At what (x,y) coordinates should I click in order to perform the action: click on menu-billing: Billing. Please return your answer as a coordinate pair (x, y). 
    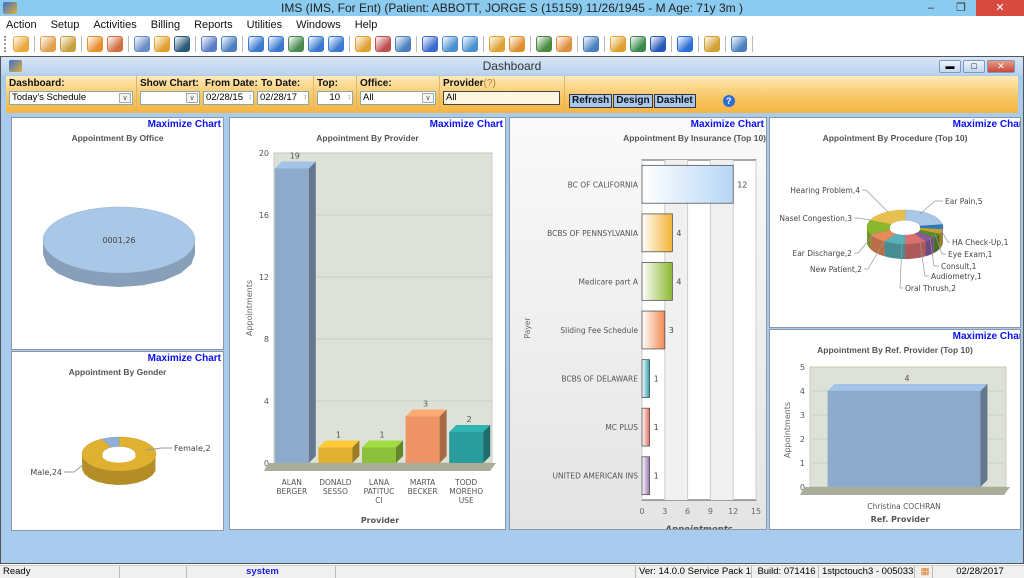
    Looking at the image, I should click on (165, 25).